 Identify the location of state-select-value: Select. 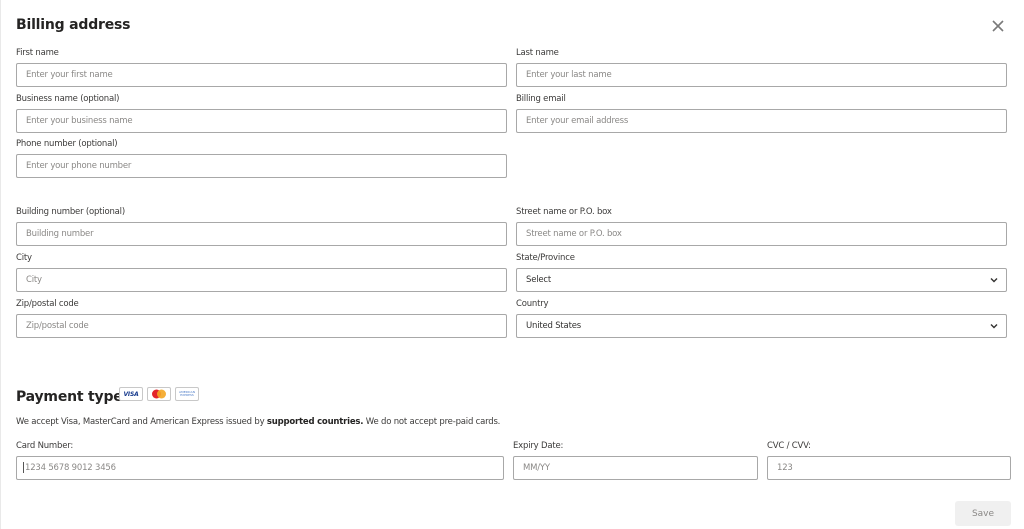
(539, 280).